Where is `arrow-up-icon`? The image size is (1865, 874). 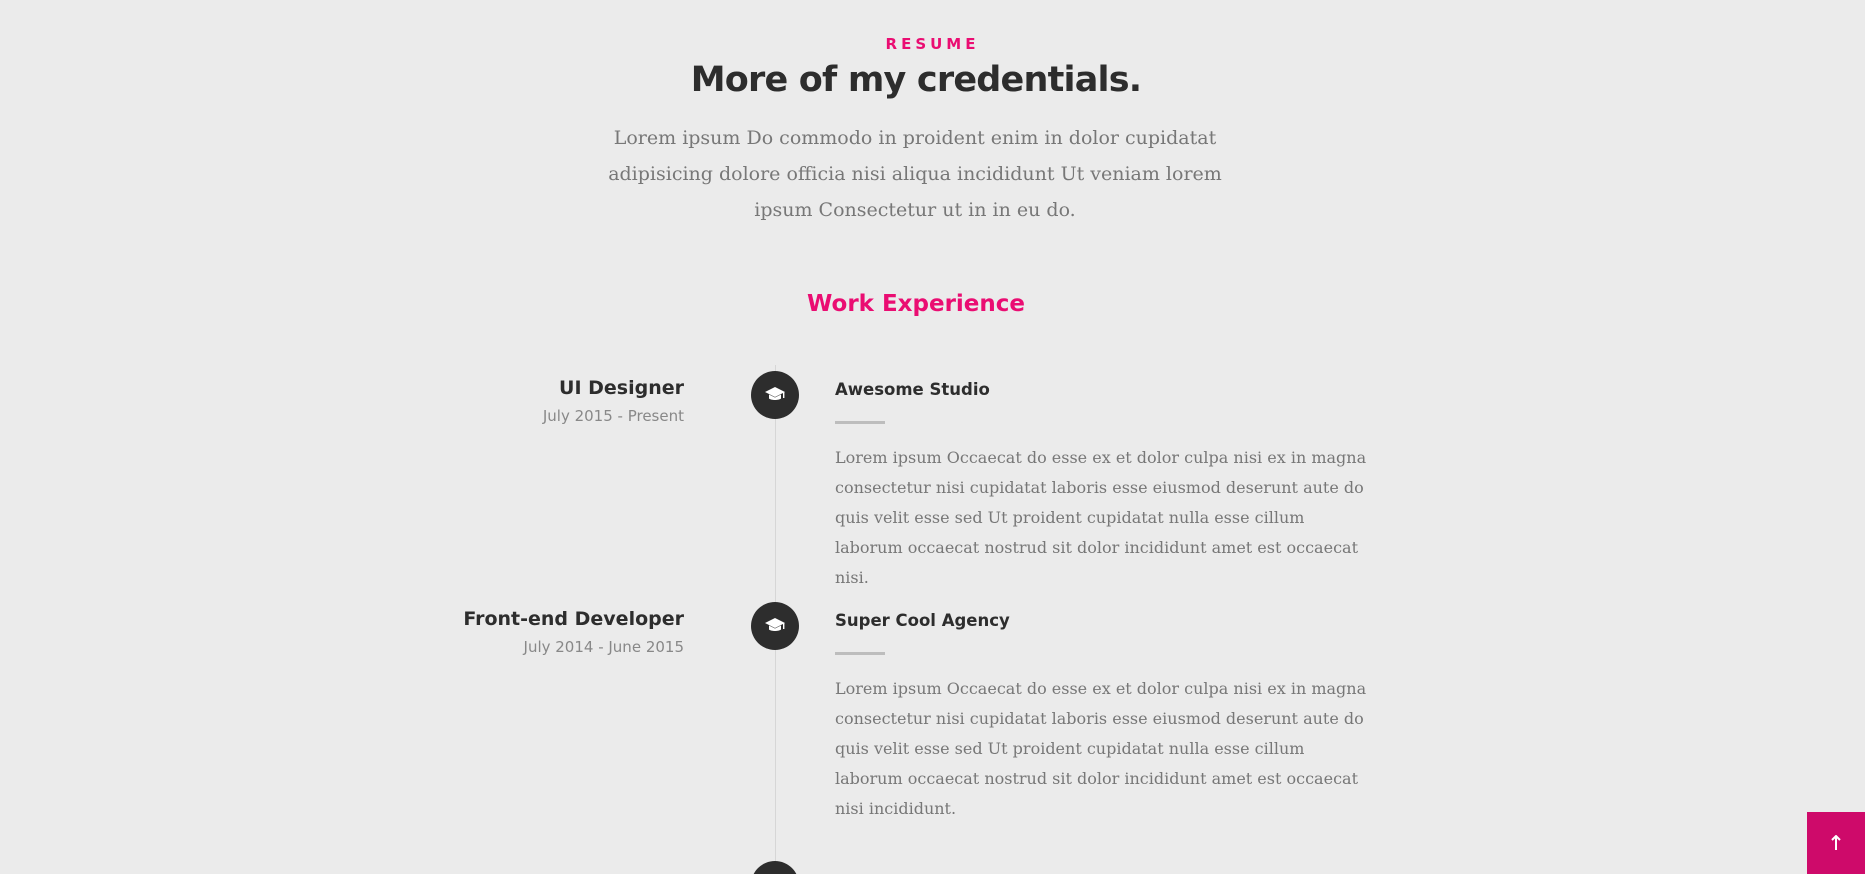 arrow-up-icon is located at coordinates (1836, 842).